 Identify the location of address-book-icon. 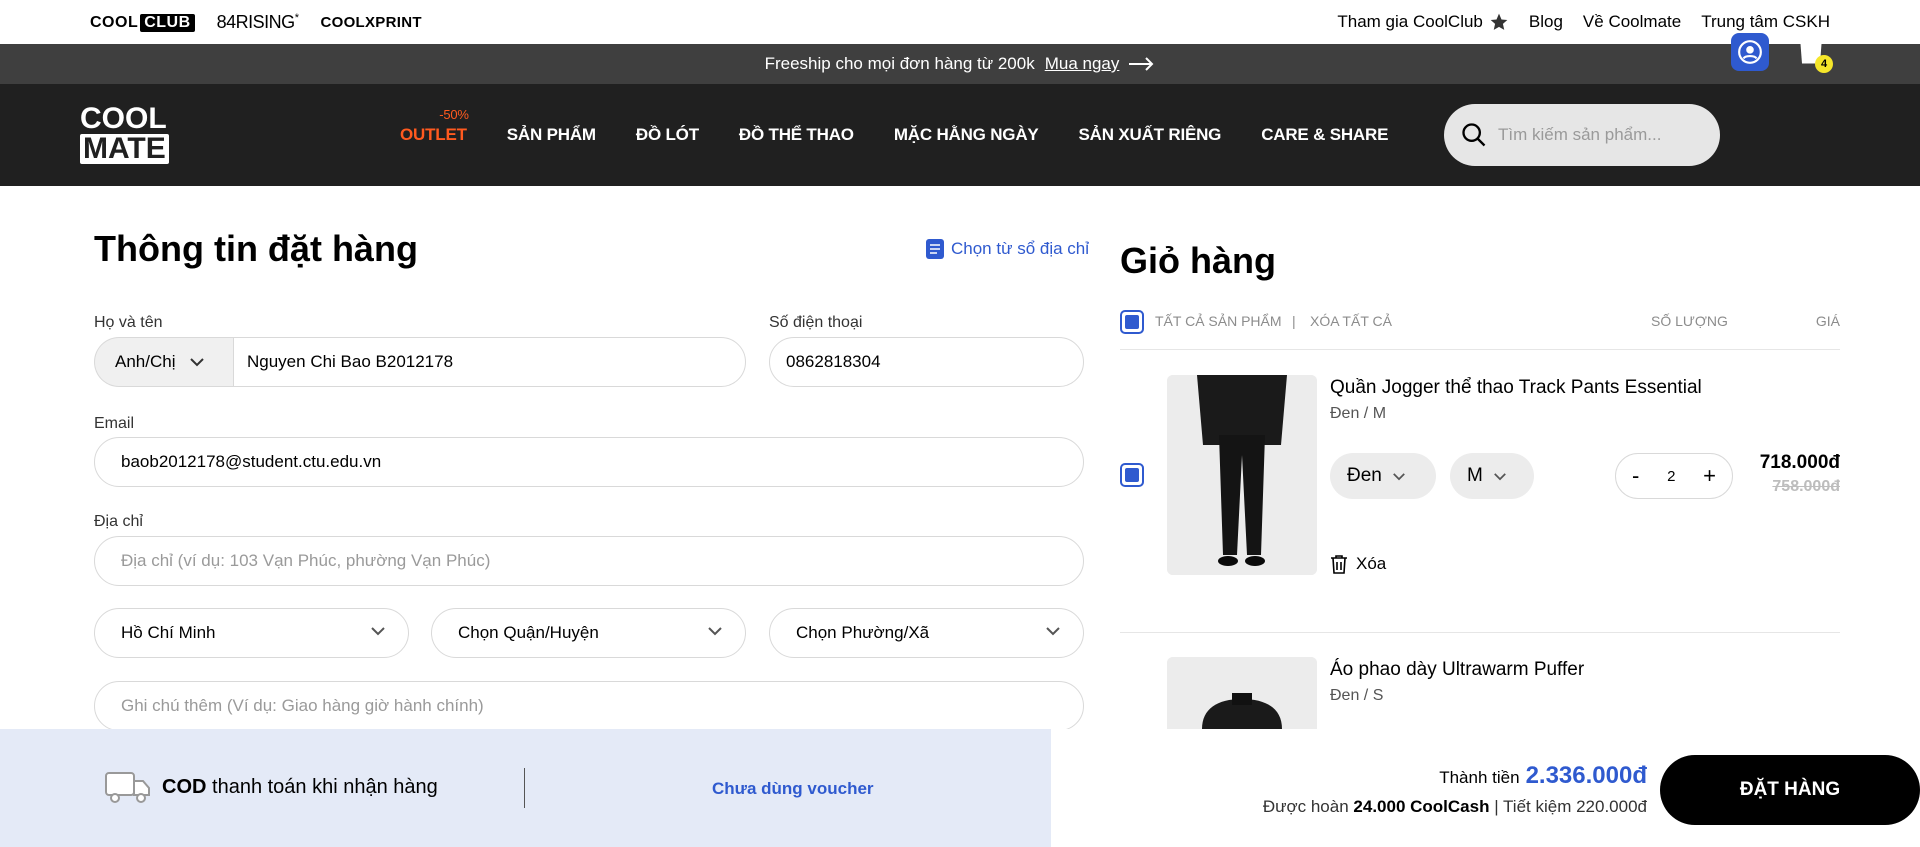
(935, 249).